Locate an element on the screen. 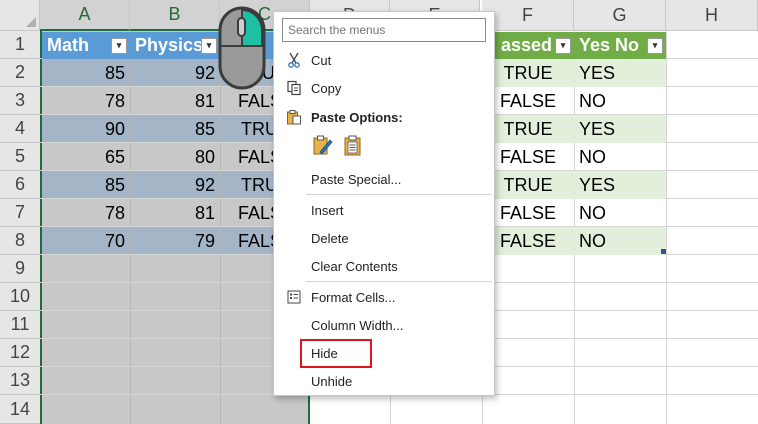 This screenshot has width=758, height=424. header-math-label: Math is located at coordinates (68, 45).